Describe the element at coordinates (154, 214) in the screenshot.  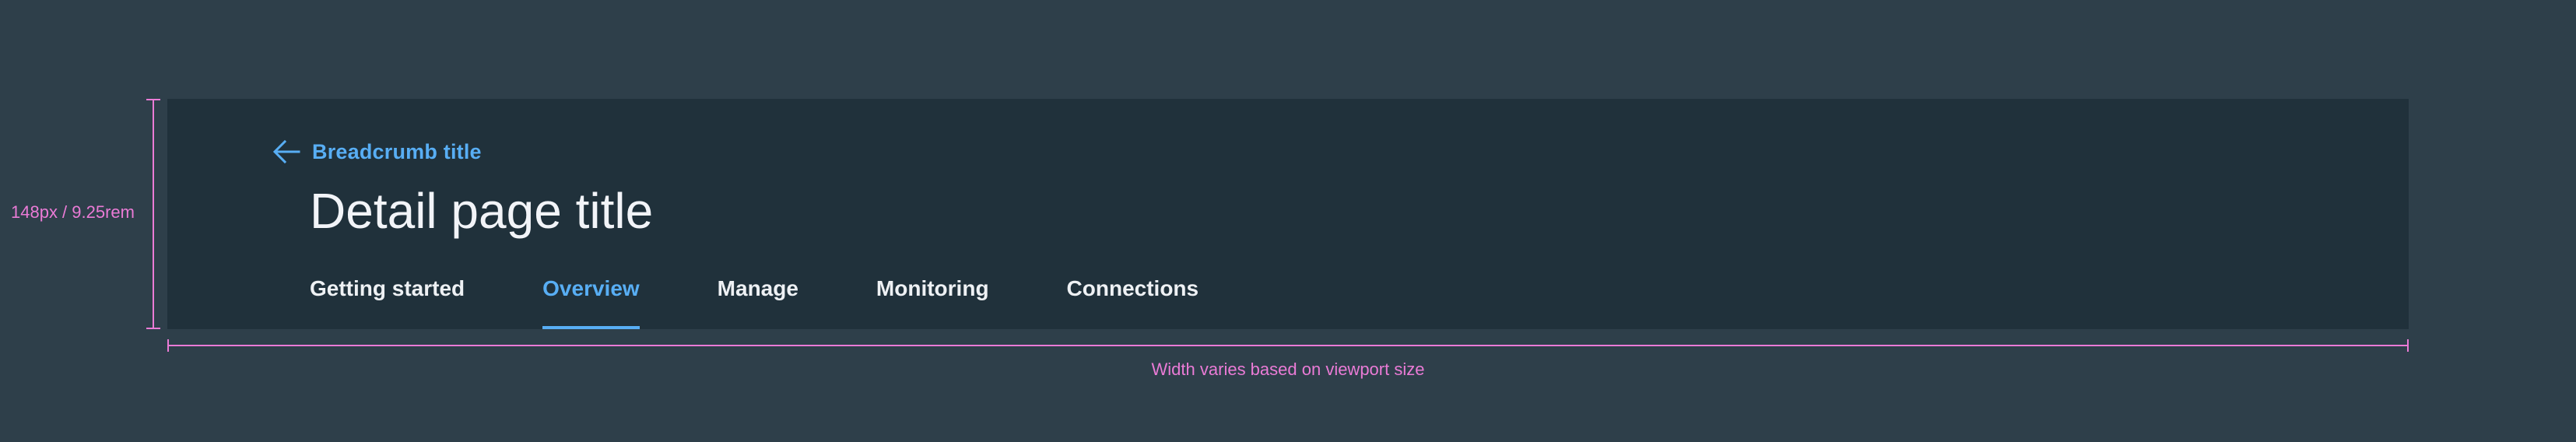
I see `height-dimension-line` at that location.